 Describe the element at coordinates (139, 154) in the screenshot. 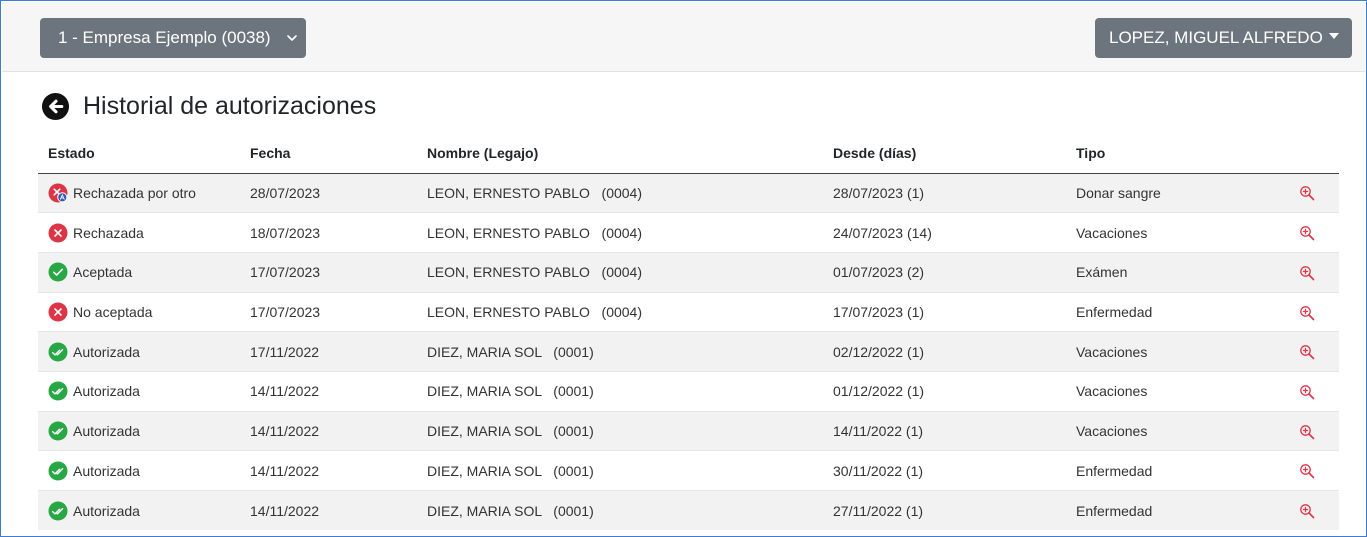

I see `column-header-estado: Estado` at that location.